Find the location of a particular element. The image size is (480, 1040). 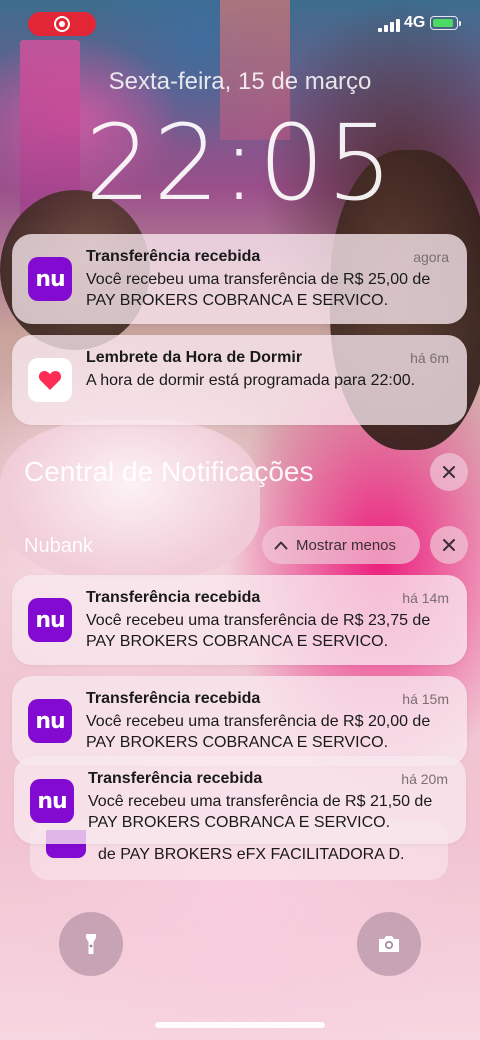

flashlight-icon is located at coordinates (91, 944).